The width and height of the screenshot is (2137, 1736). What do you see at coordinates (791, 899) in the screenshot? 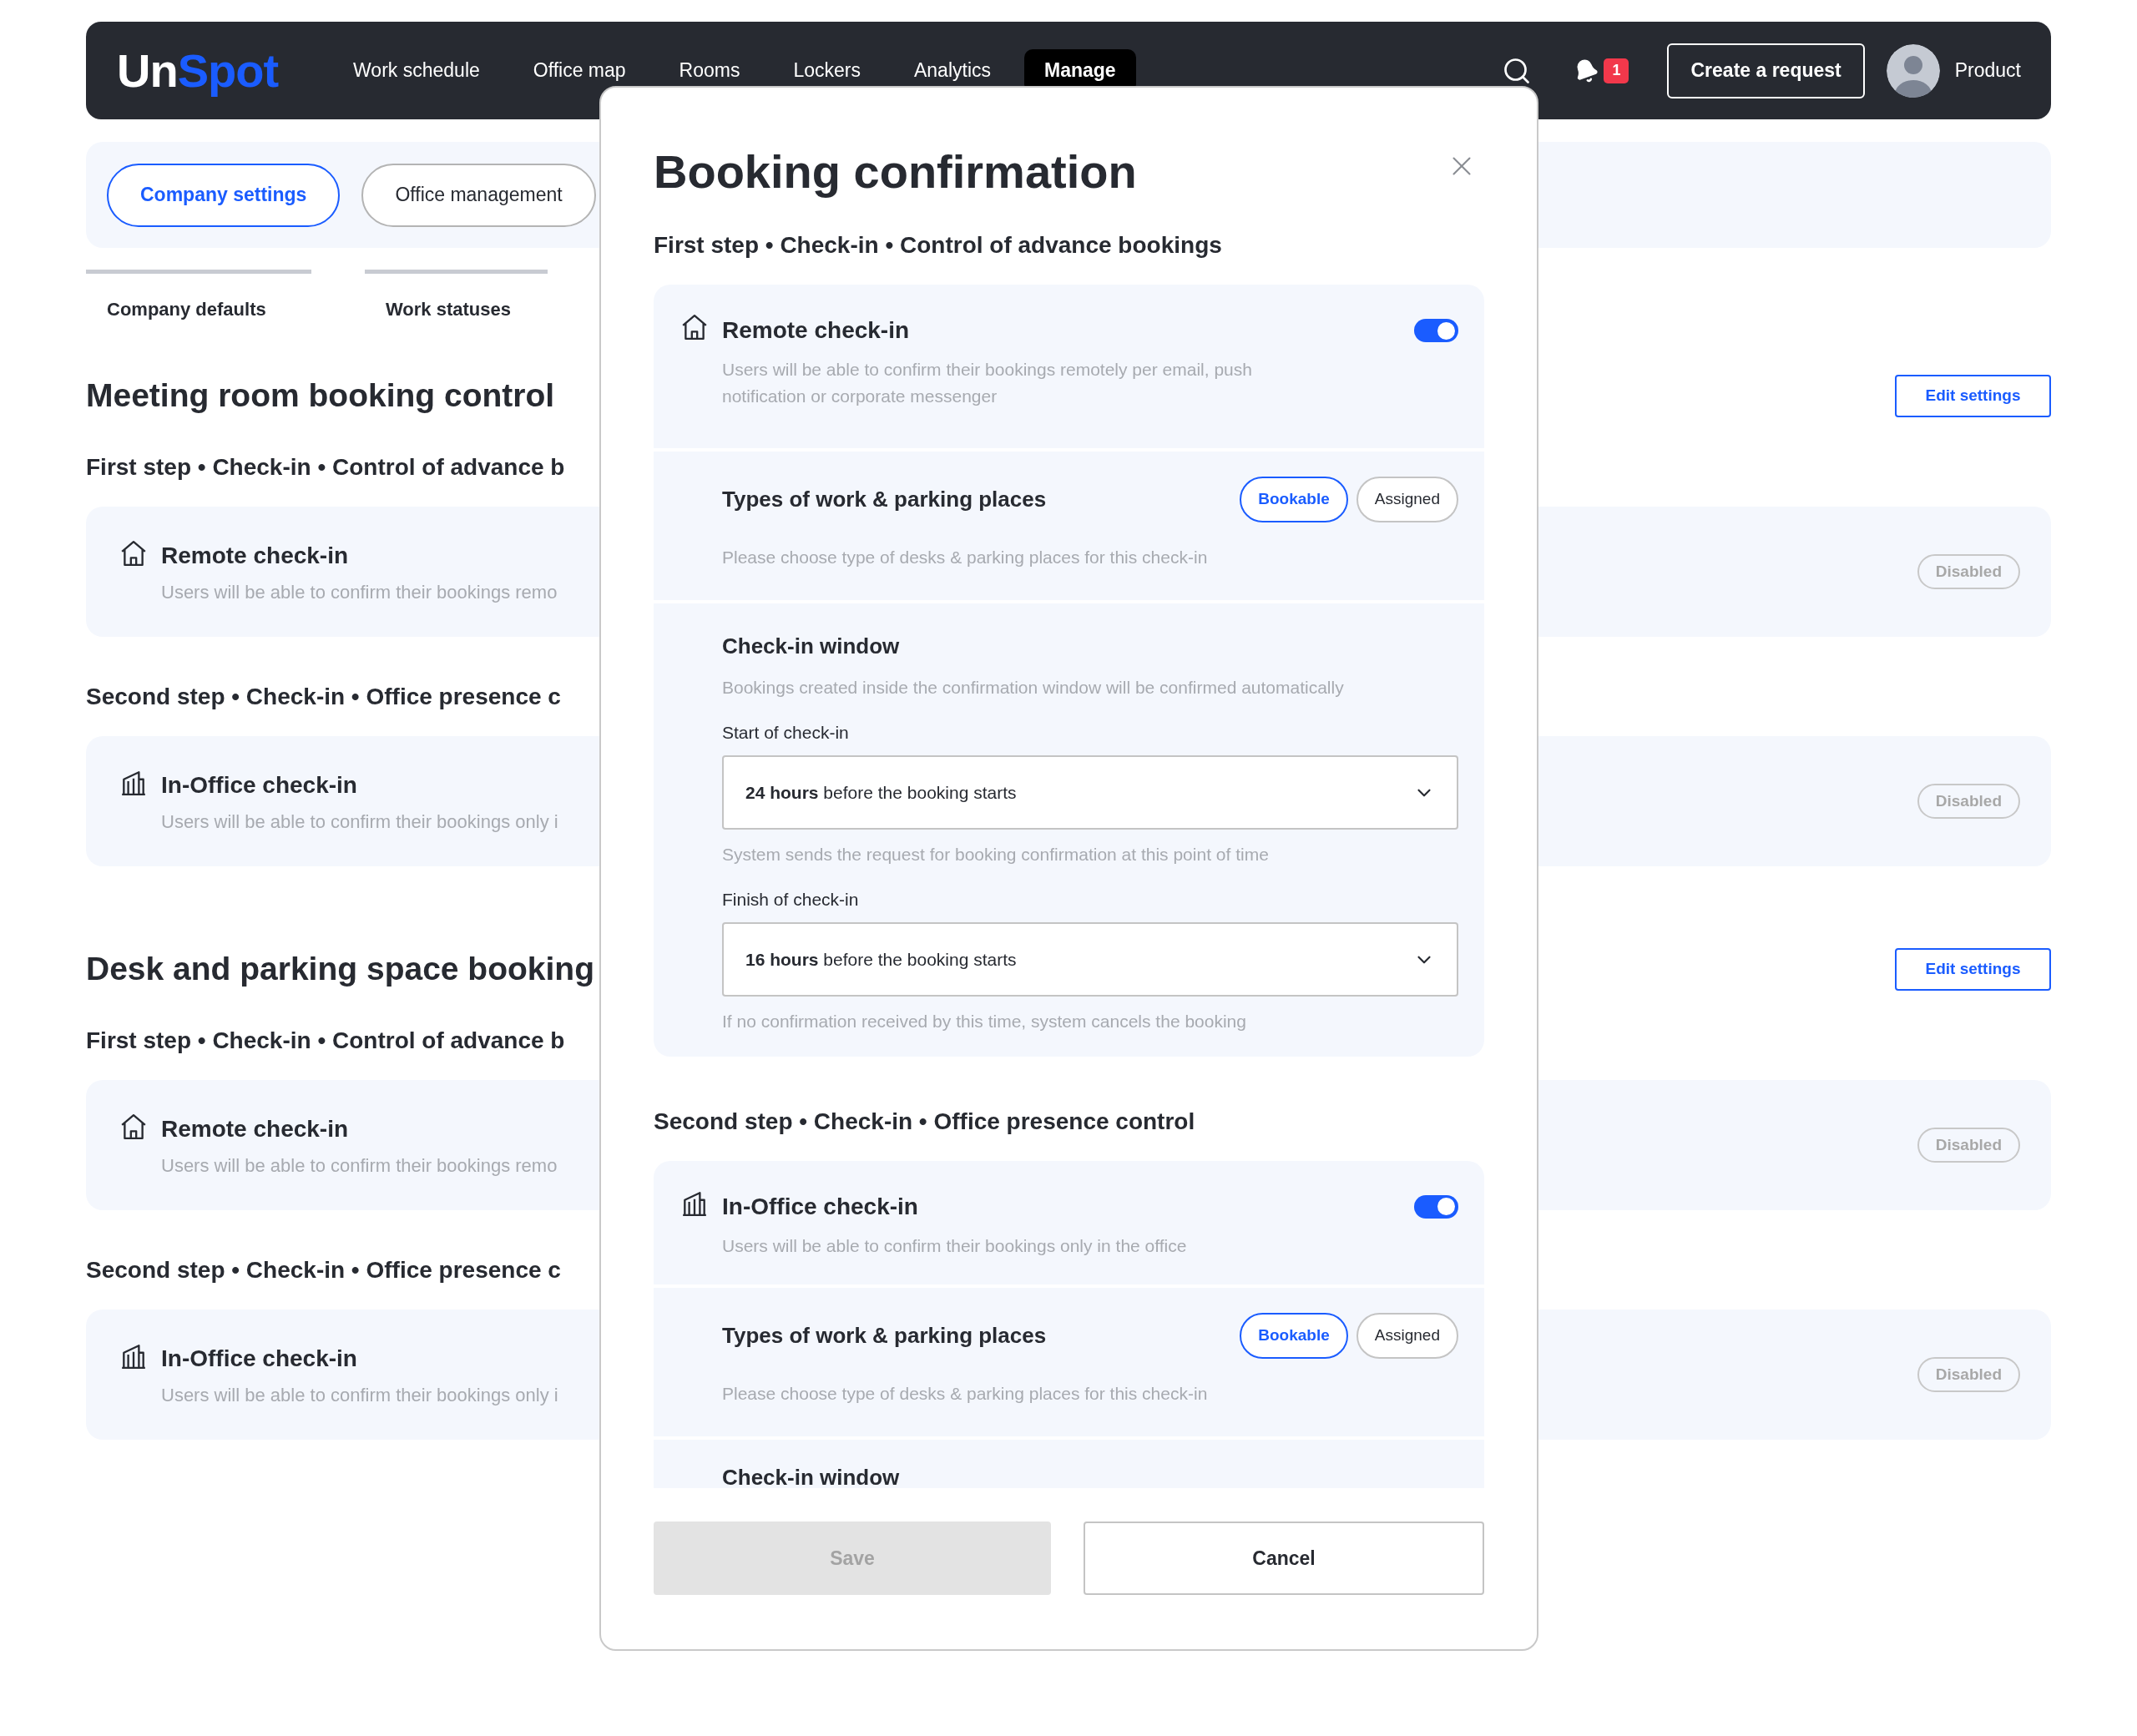
I see `field-label: Finish of check-in` at bounding box center [791, 899].